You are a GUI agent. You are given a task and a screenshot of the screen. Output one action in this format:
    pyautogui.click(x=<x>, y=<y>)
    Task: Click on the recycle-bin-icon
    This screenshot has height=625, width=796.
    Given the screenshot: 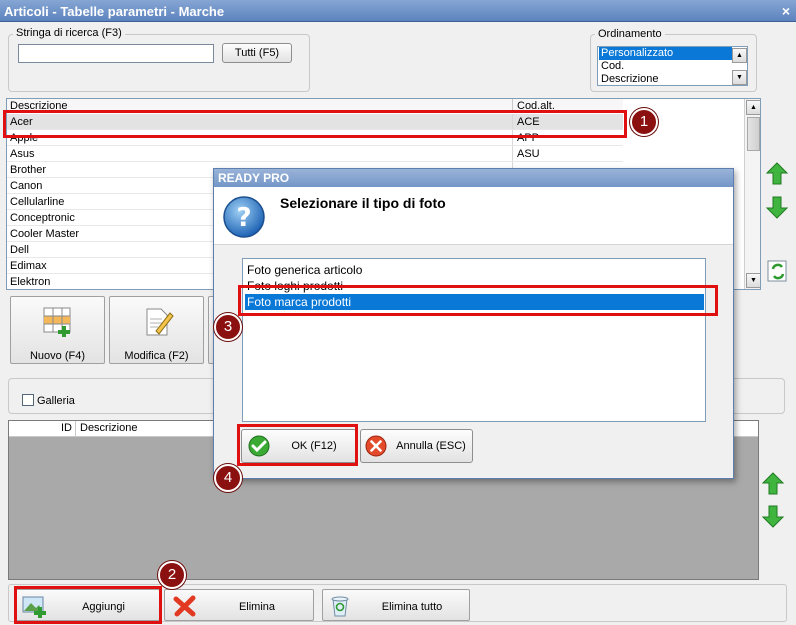 What is the action you would take?
    pyautogui.click(x=340, y=606)
    